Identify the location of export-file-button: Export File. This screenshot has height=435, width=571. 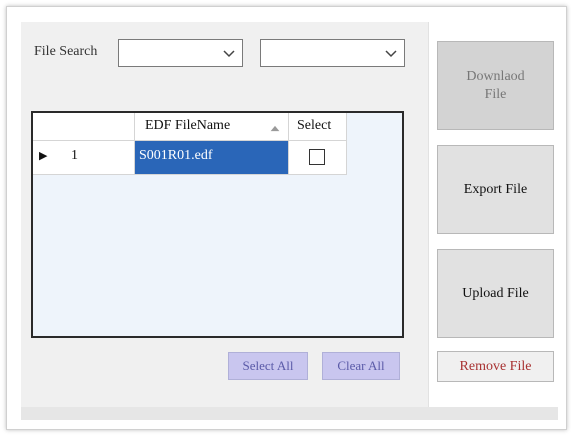
(495, 189).